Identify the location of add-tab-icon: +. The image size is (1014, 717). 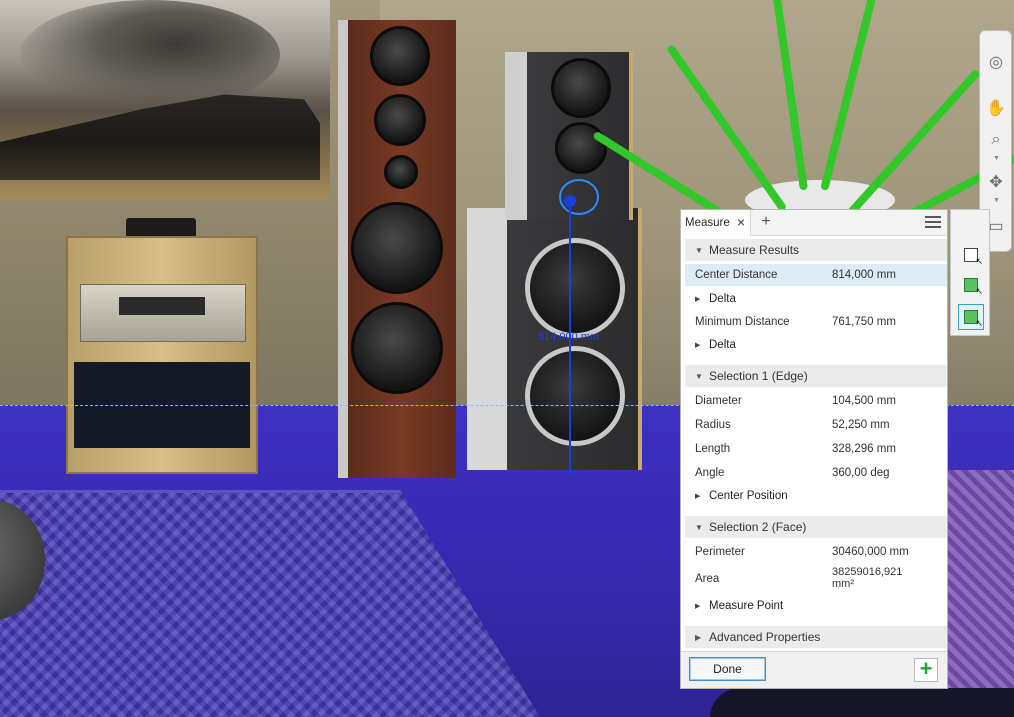
(766, 222).